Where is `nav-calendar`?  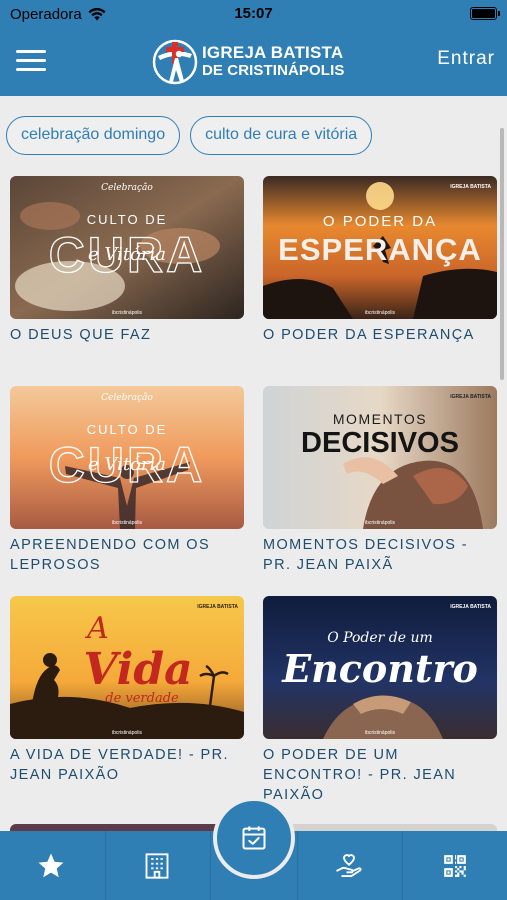 nav-calendar is located at coordinates (254, 838).